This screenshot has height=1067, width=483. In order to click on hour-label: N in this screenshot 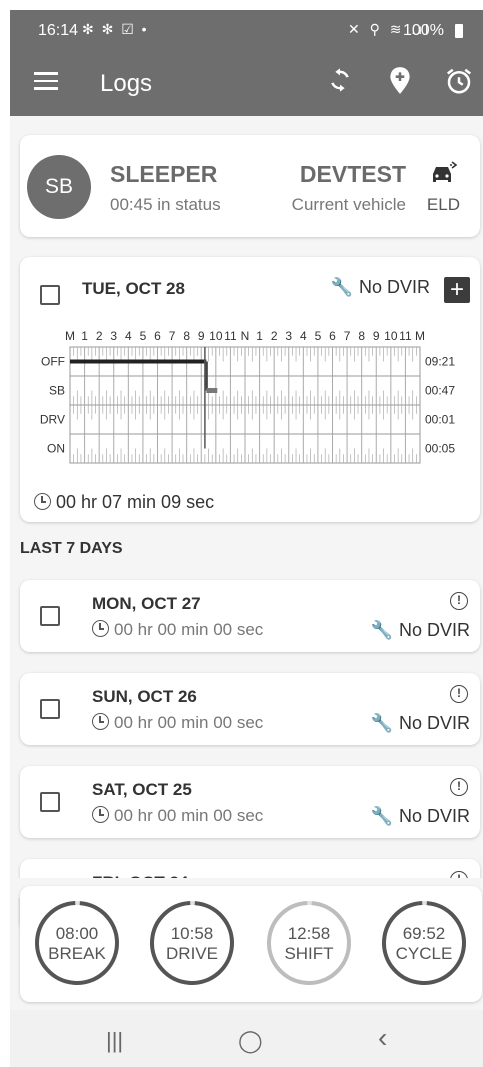, I will do `click(245, 336)`.